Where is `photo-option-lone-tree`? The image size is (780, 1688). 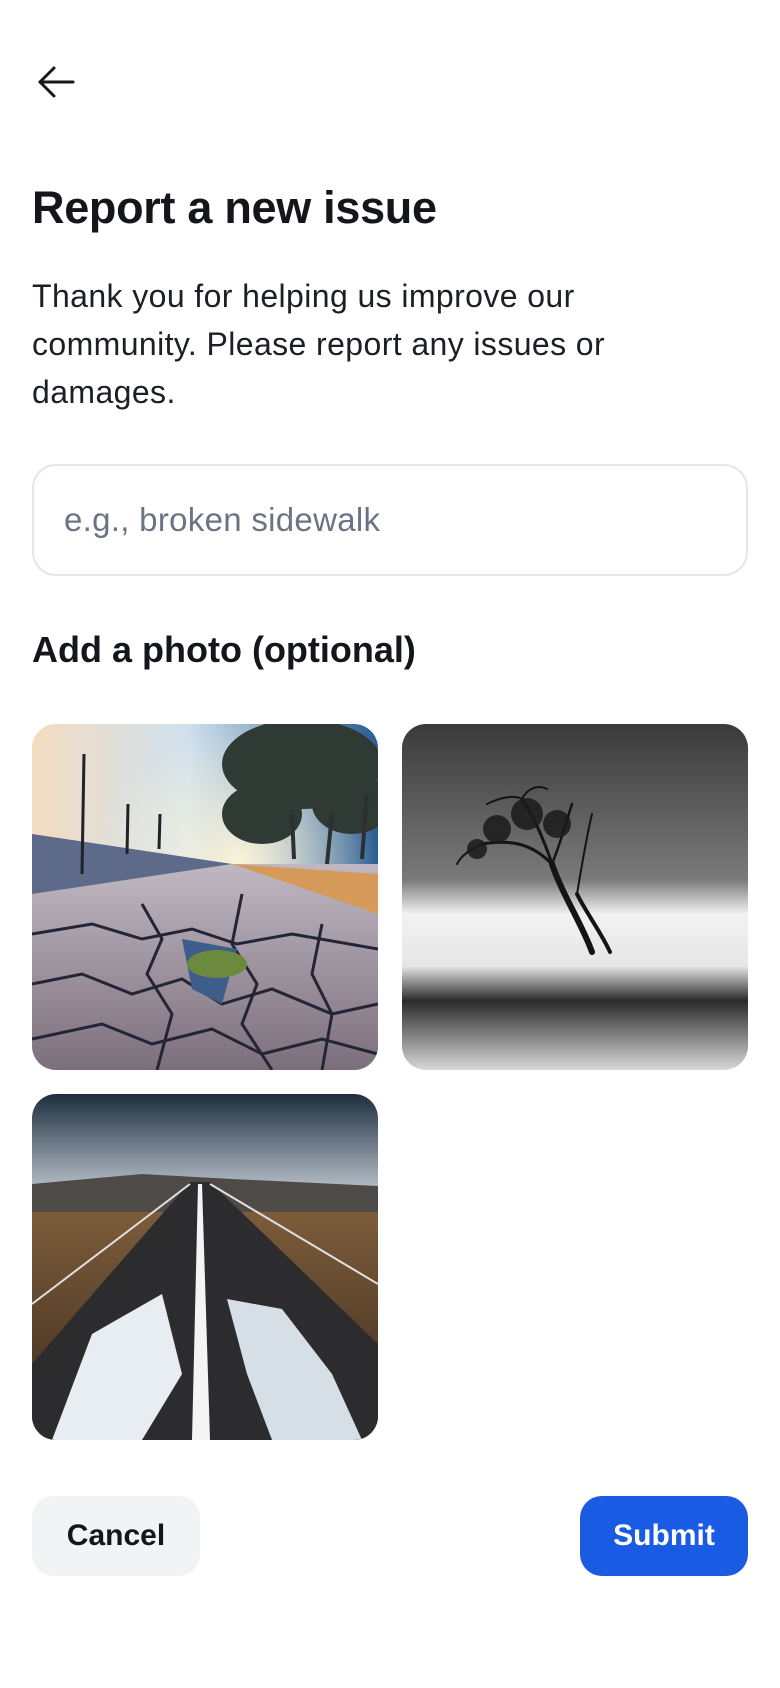
photo-option-lone-tree is located at coordinates (575, 897).